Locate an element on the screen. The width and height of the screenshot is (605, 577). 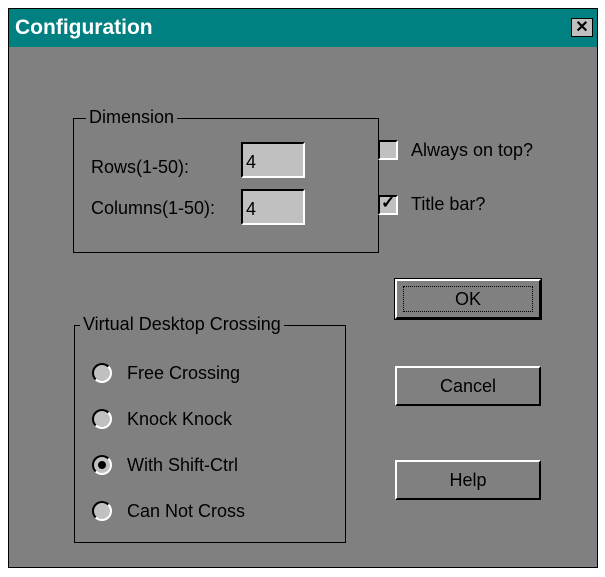
check-mark-icon: ✓ is located at coordinates (388, 202).